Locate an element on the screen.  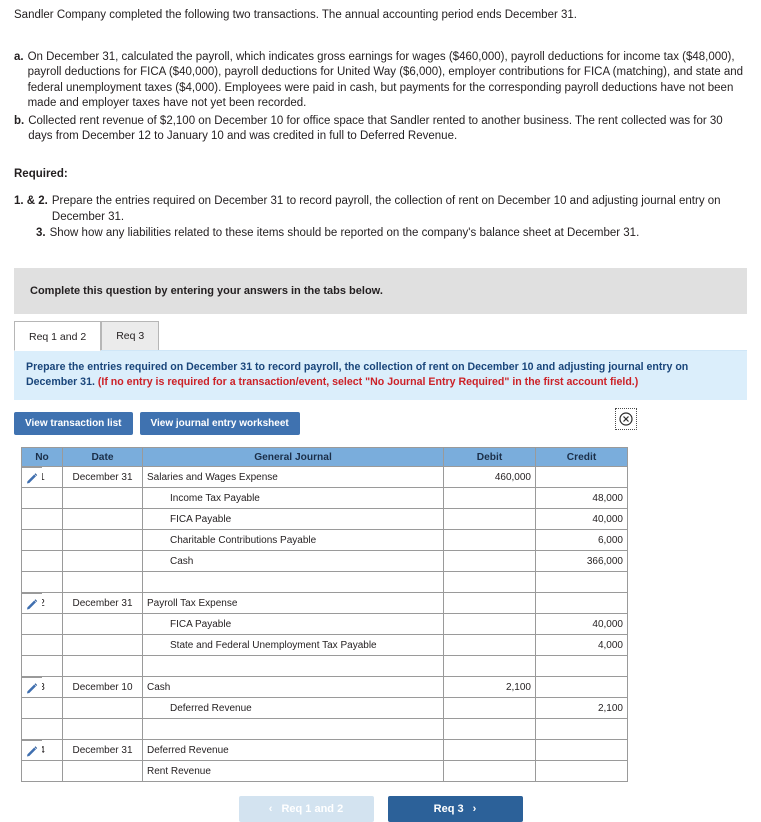
pencil-icon is located at coordinates (32, 688).